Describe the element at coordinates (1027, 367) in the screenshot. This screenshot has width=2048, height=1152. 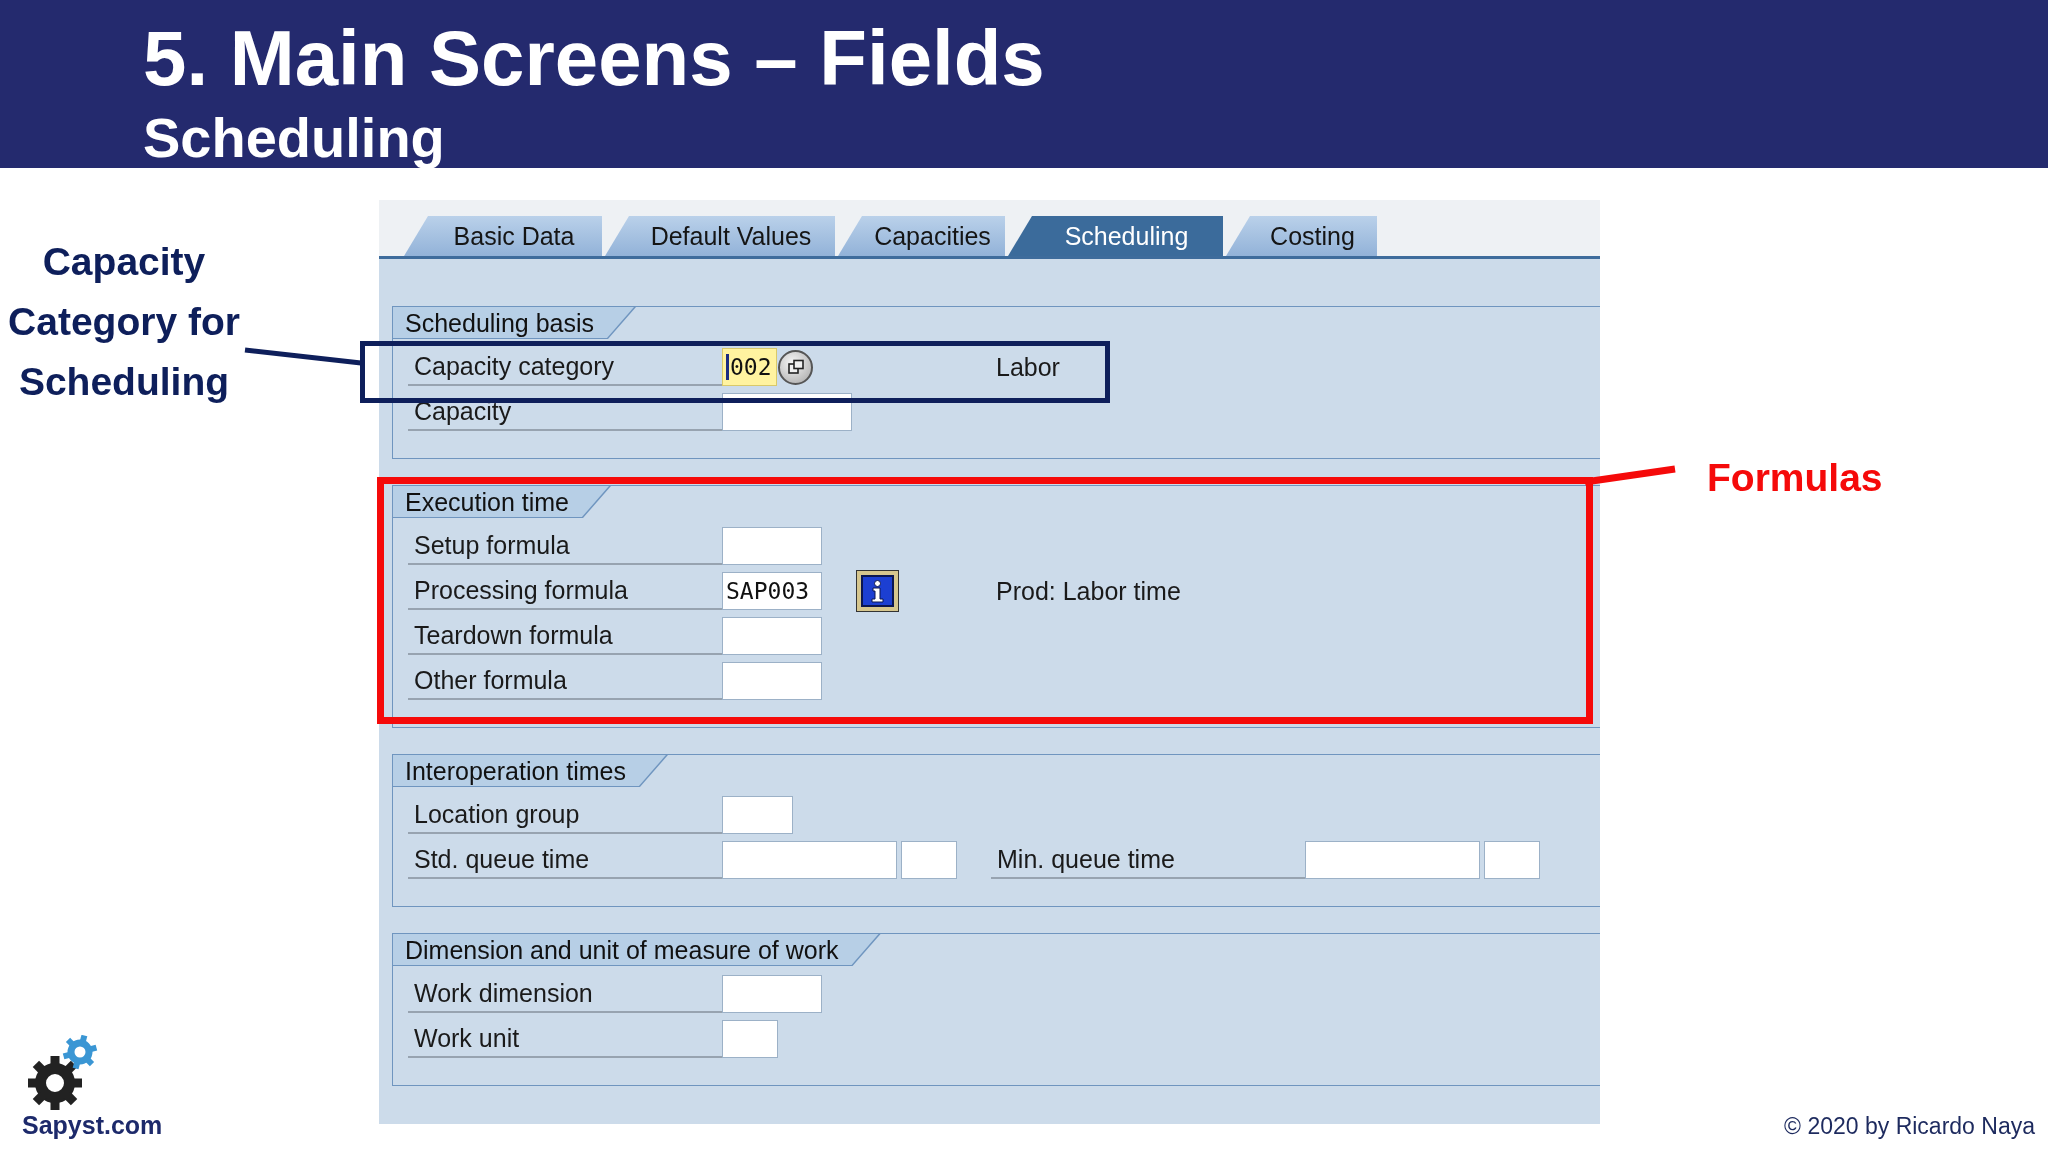
I see `field-description: Labor` at that location.